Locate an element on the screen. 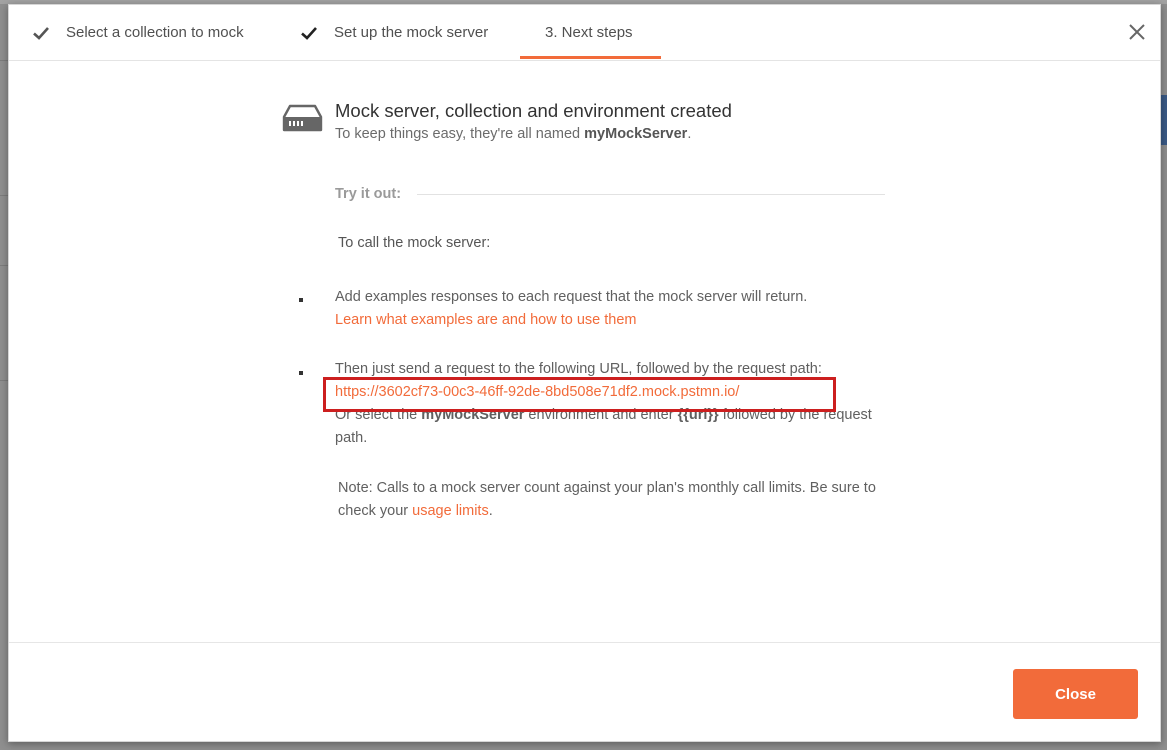 The width and height of the screenshot is (1167, 750). step-label: 3. Next steps is located at coordinates (589, 32).